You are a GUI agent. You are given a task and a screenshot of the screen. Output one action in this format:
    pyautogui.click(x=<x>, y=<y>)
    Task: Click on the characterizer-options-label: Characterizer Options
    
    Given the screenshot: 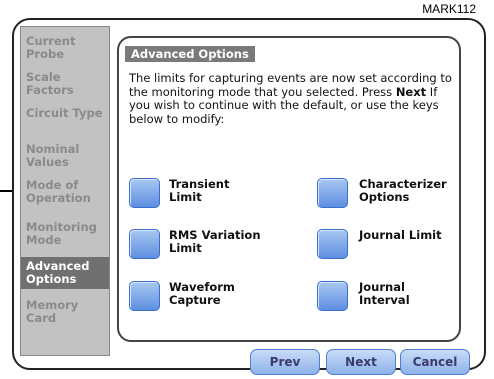 What is the action you would take?
    pyautogui.click(x=403, y=190)
    